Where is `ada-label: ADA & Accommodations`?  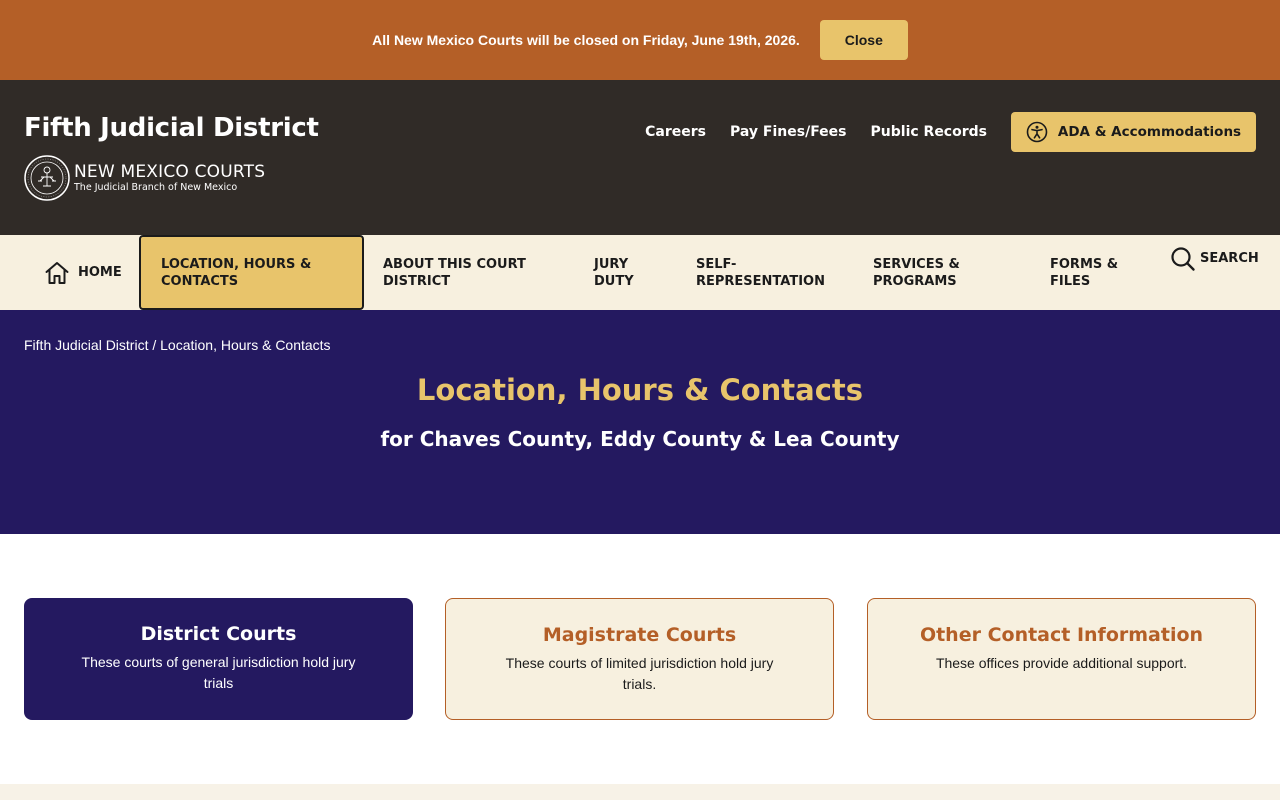
ada-label: ADA & Accommodations is located at coordinates (1149, 132).